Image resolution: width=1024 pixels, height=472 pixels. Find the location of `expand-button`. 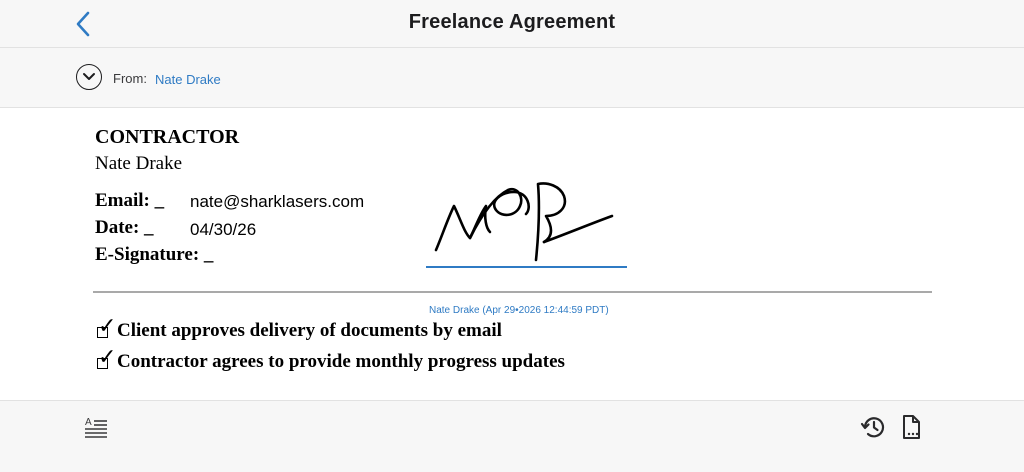

expand-button is located at coordinates (89, 77).